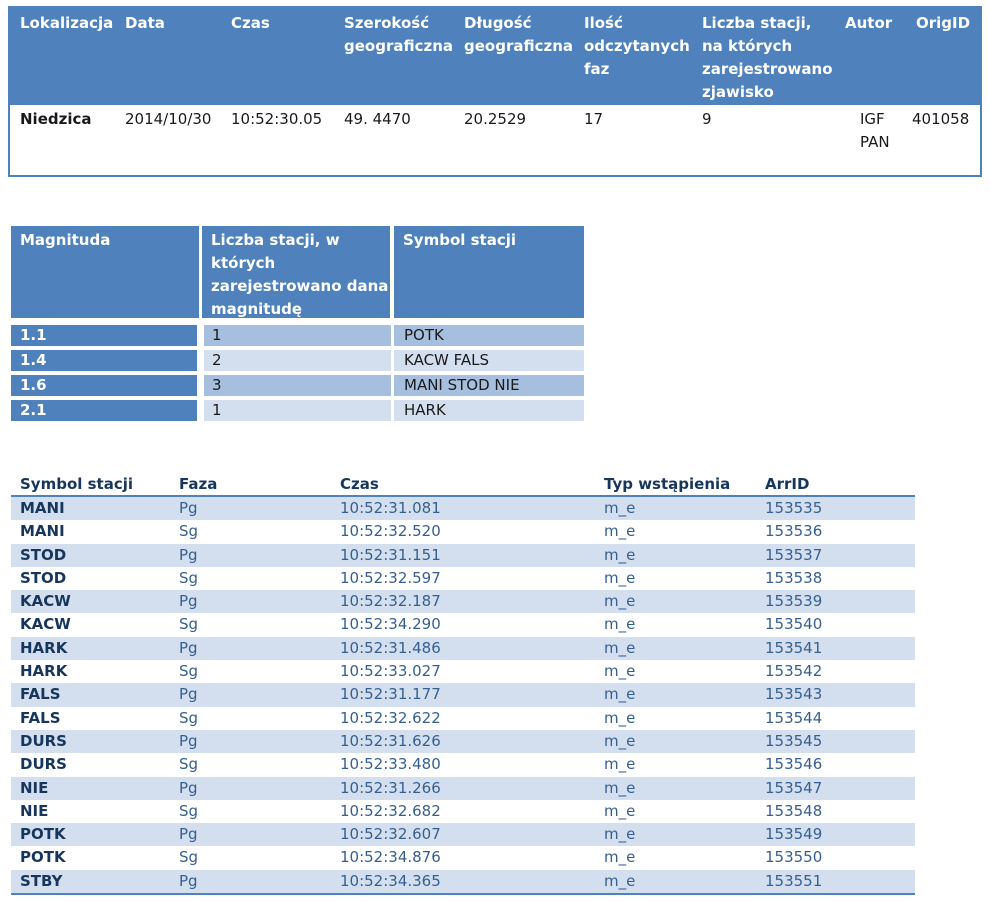  Describe the element at coordinates (489, 385) in the screenshot. I see `magnitude-station-symbols: MANI STOD NIE` at that location.